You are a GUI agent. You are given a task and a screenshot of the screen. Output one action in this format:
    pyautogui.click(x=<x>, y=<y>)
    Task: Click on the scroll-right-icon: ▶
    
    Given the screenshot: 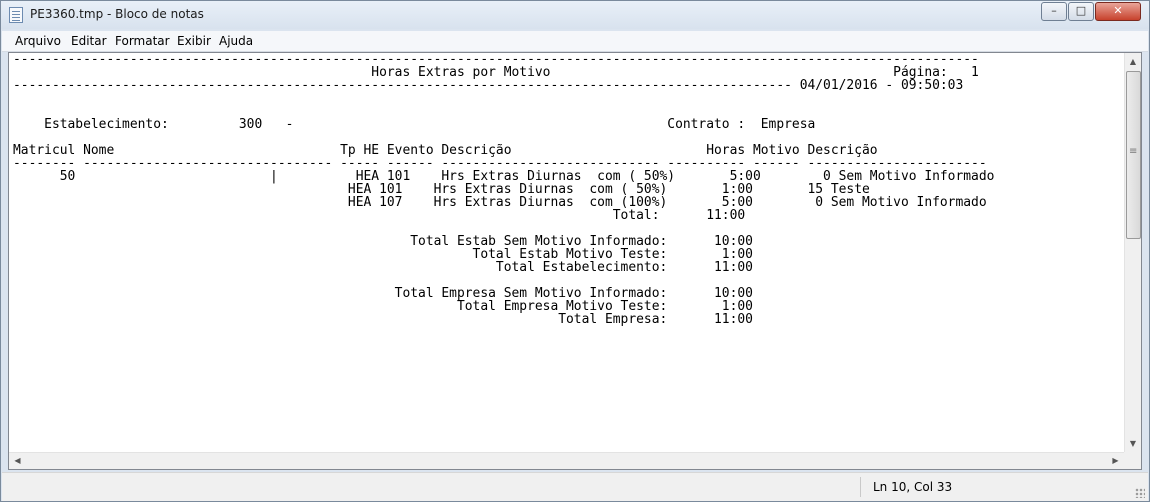 What is the action you would take?
    pyautogui.click(x=1115, y=461)
    